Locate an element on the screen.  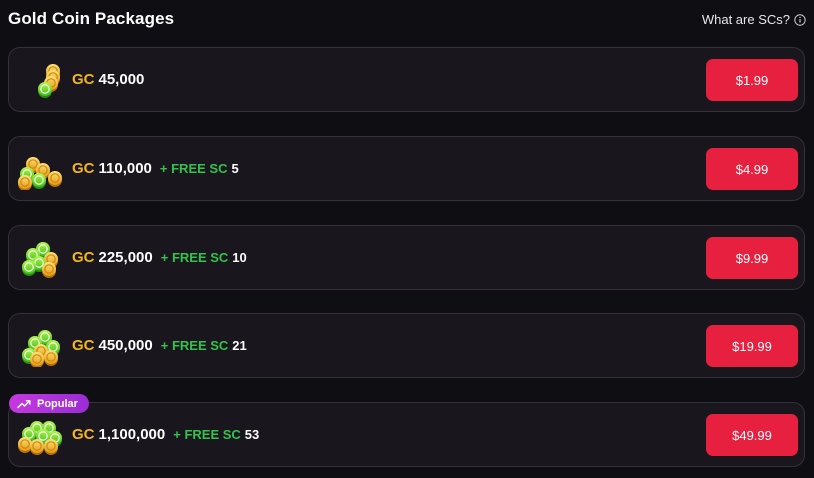
free-sc-bonus: + FREE SC 10 is located at coordinates (204, 257).